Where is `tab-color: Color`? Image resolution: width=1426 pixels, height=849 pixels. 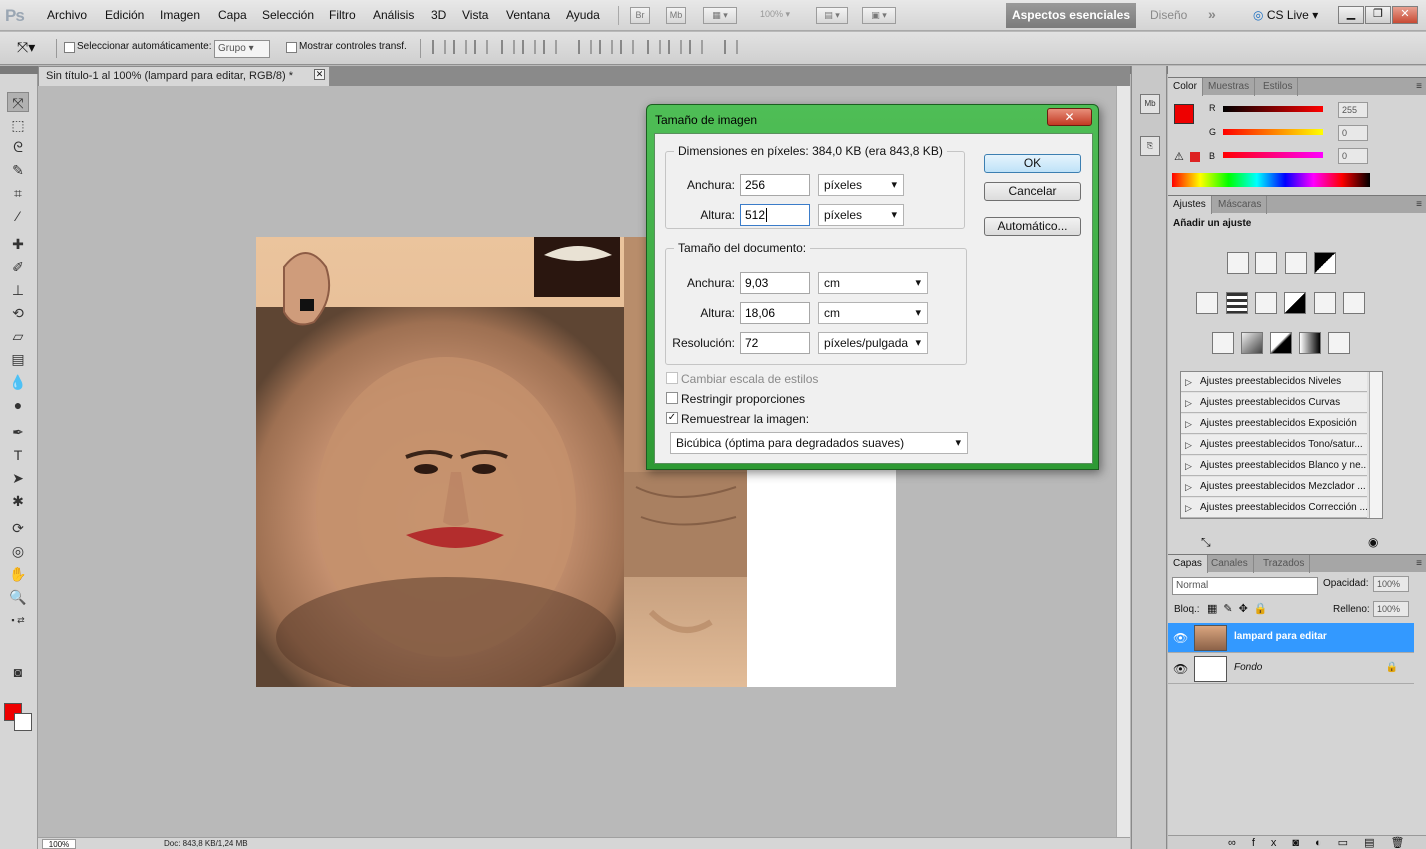
tab-color: Color is located at coordinates (1185, 87).